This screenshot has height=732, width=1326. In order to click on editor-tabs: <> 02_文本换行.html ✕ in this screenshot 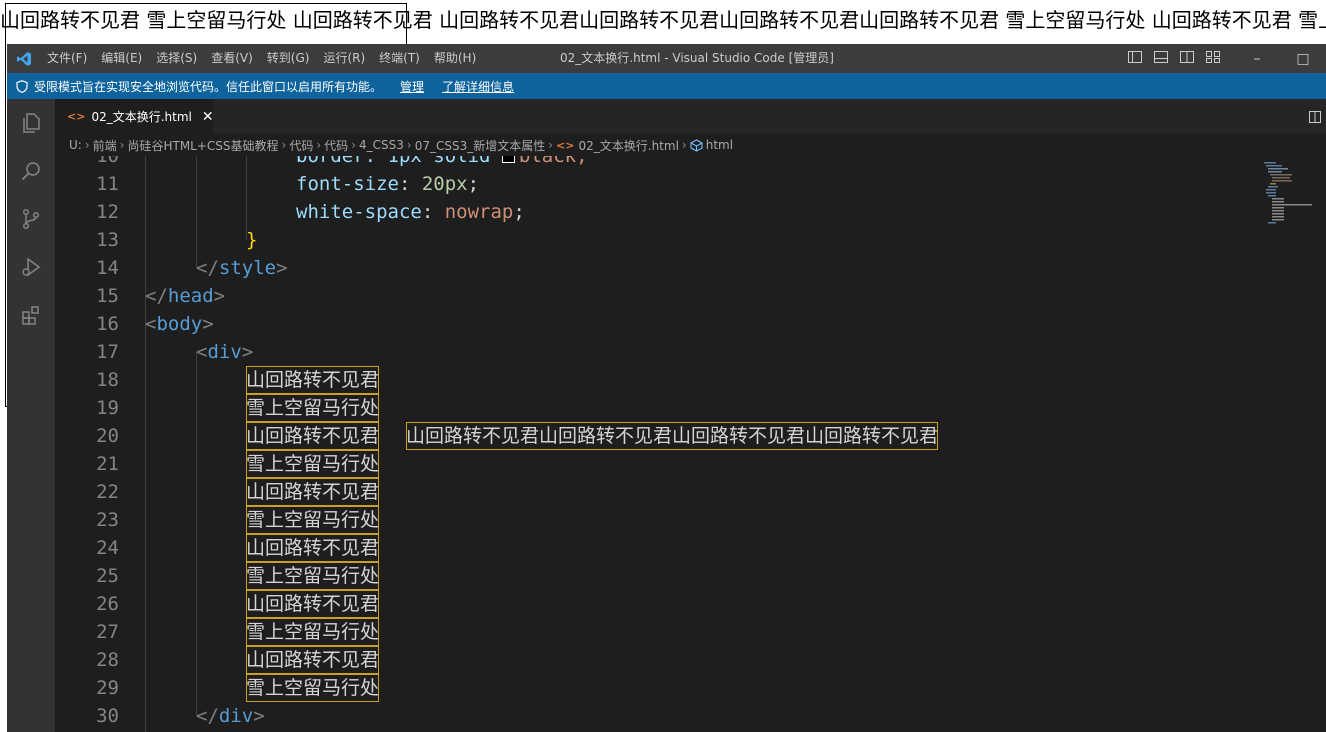, I will do `click(690, 116)`.